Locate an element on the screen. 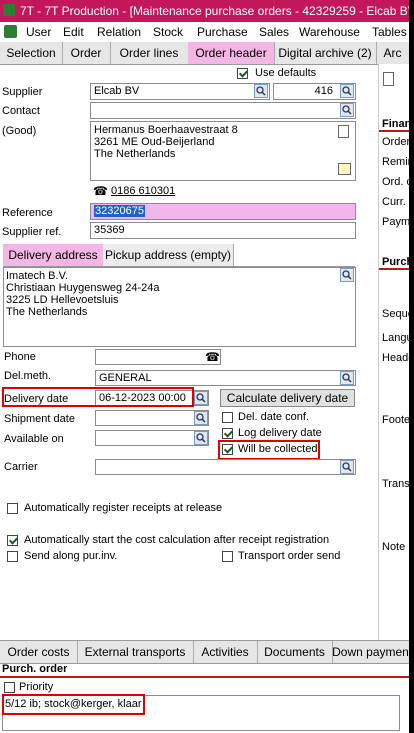 The height and width of the screenshot is (733, 414). reference-field: 32320675 is located at coordinates (223, 211).